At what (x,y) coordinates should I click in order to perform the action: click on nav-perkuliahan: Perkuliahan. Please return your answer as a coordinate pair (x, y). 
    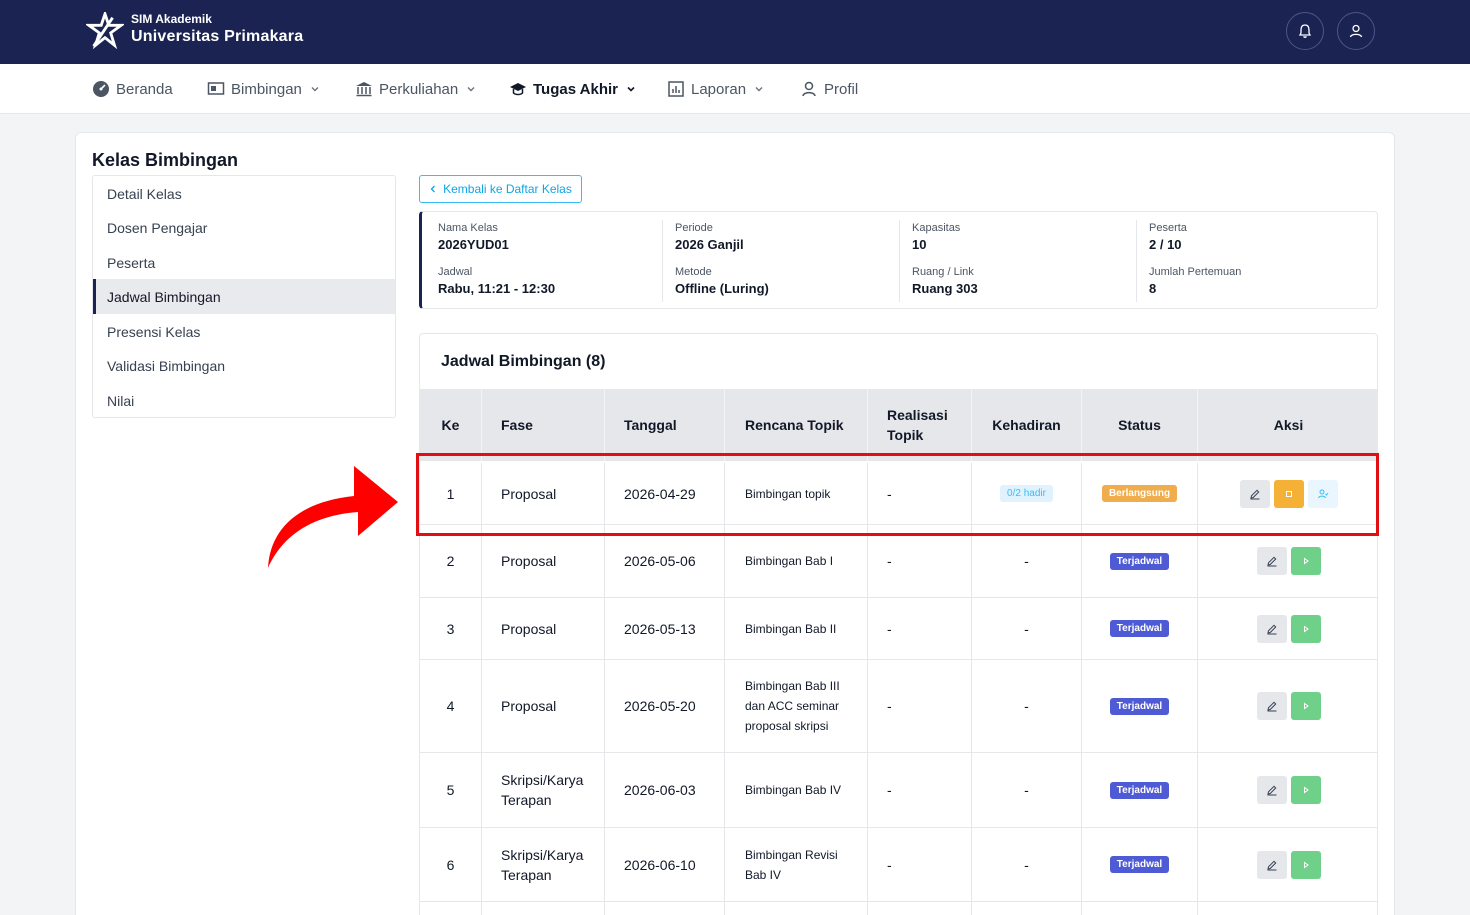
    Looking at the image, I should click on (415, 89).